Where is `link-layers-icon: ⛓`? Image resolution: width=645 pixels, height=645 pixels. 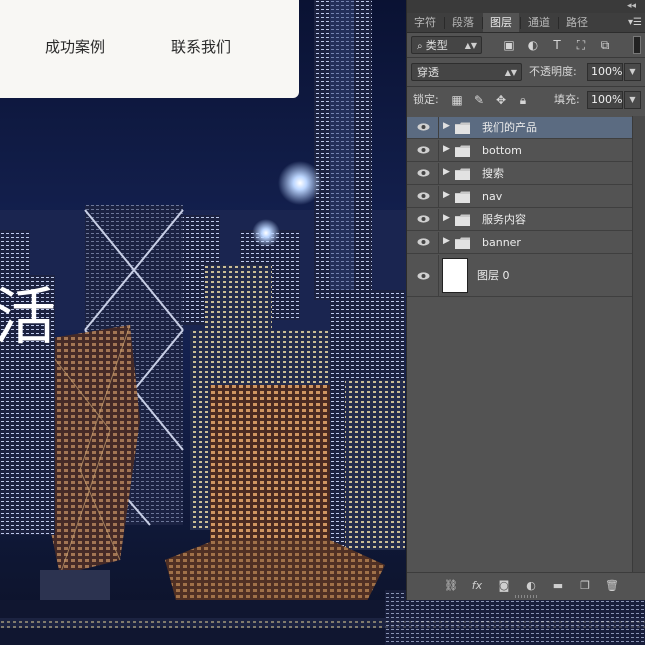
link-layers-icon: ⛓ is located at coordinates (451, 586).